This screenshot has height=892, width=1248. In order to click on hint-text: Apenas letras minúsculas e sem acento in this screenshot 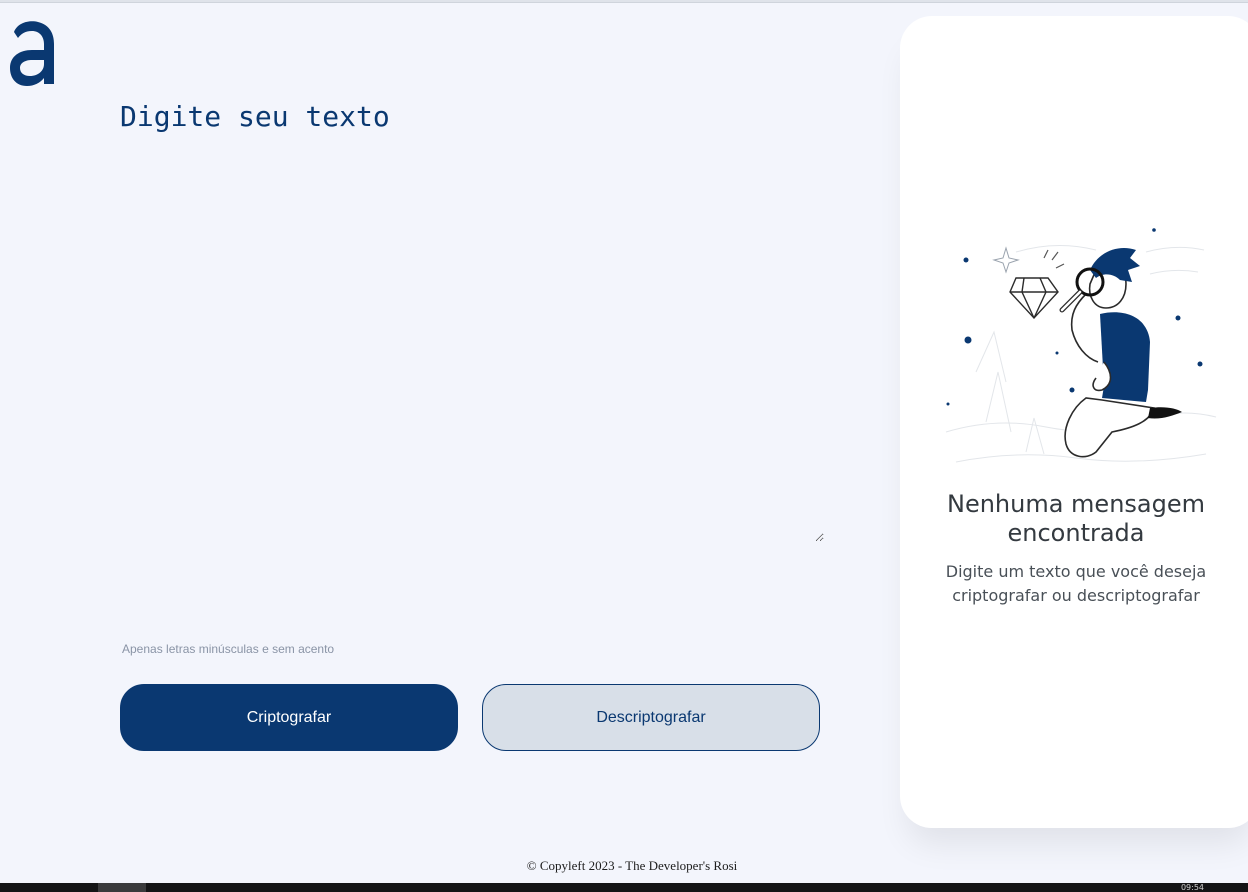, I will do `click(228, 649)`.